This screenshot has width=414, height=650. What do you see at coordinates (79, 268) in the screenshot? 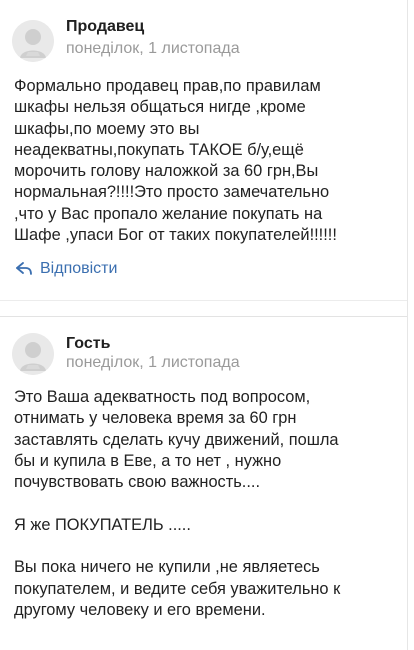
I see `reply-label: Відповісти` at bounding box center [79, 268].